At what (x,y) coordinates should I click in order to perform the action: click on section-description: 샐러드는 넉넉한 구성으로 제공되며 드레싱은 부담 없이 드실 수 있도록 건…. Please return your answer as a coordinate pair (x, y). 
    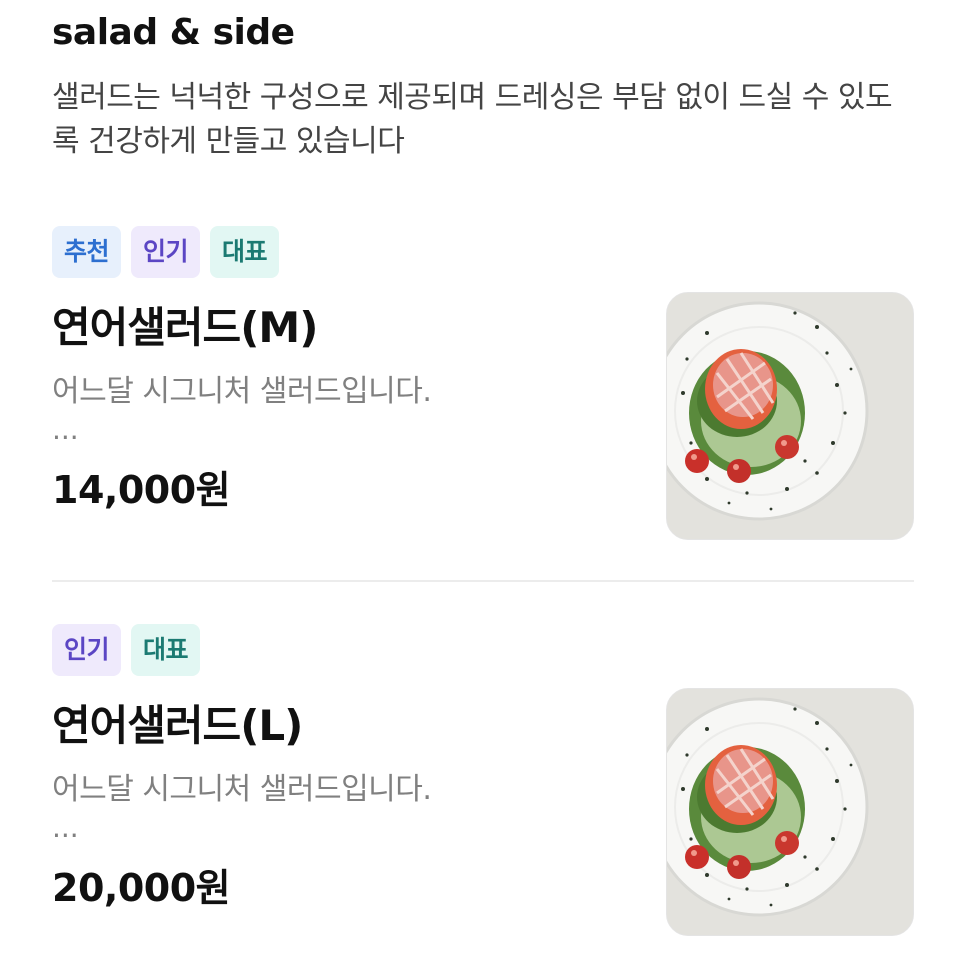
    Looking at the image, I should click on (472, 119).